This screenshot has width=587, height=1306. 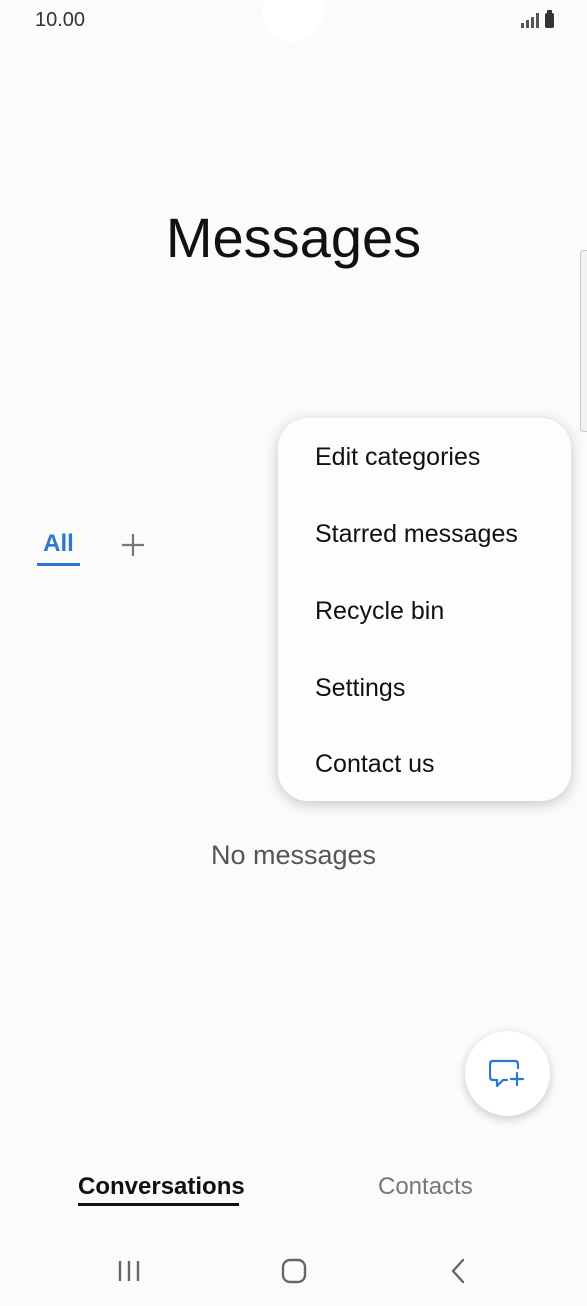 I want to click on tab-conversations: Conversations, so click(x=161, y=1187).